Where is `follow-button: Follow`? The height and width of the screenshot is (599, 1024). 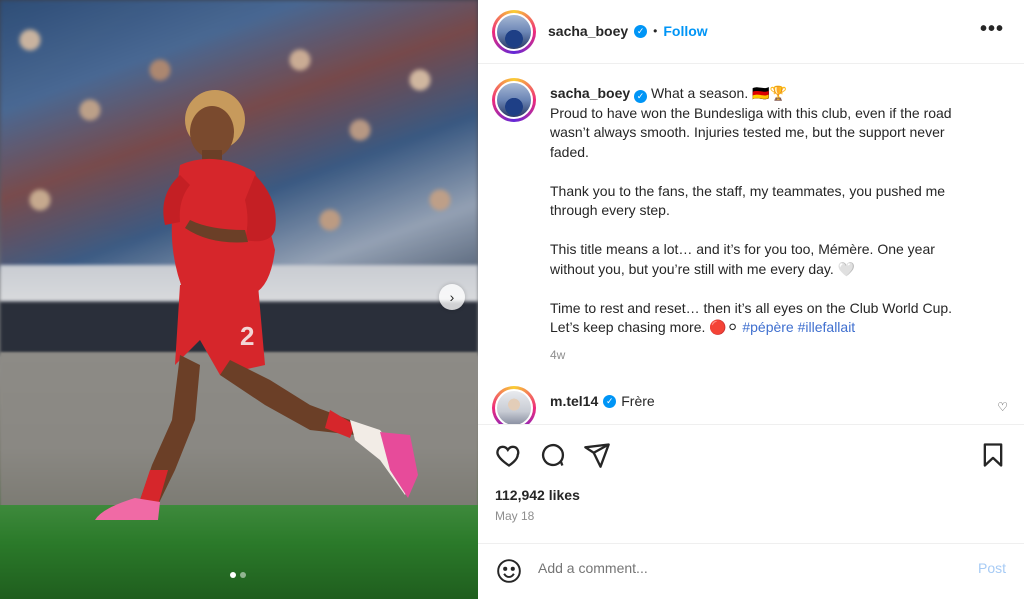
follow-button: Follow is located at coordinates (685, 31).